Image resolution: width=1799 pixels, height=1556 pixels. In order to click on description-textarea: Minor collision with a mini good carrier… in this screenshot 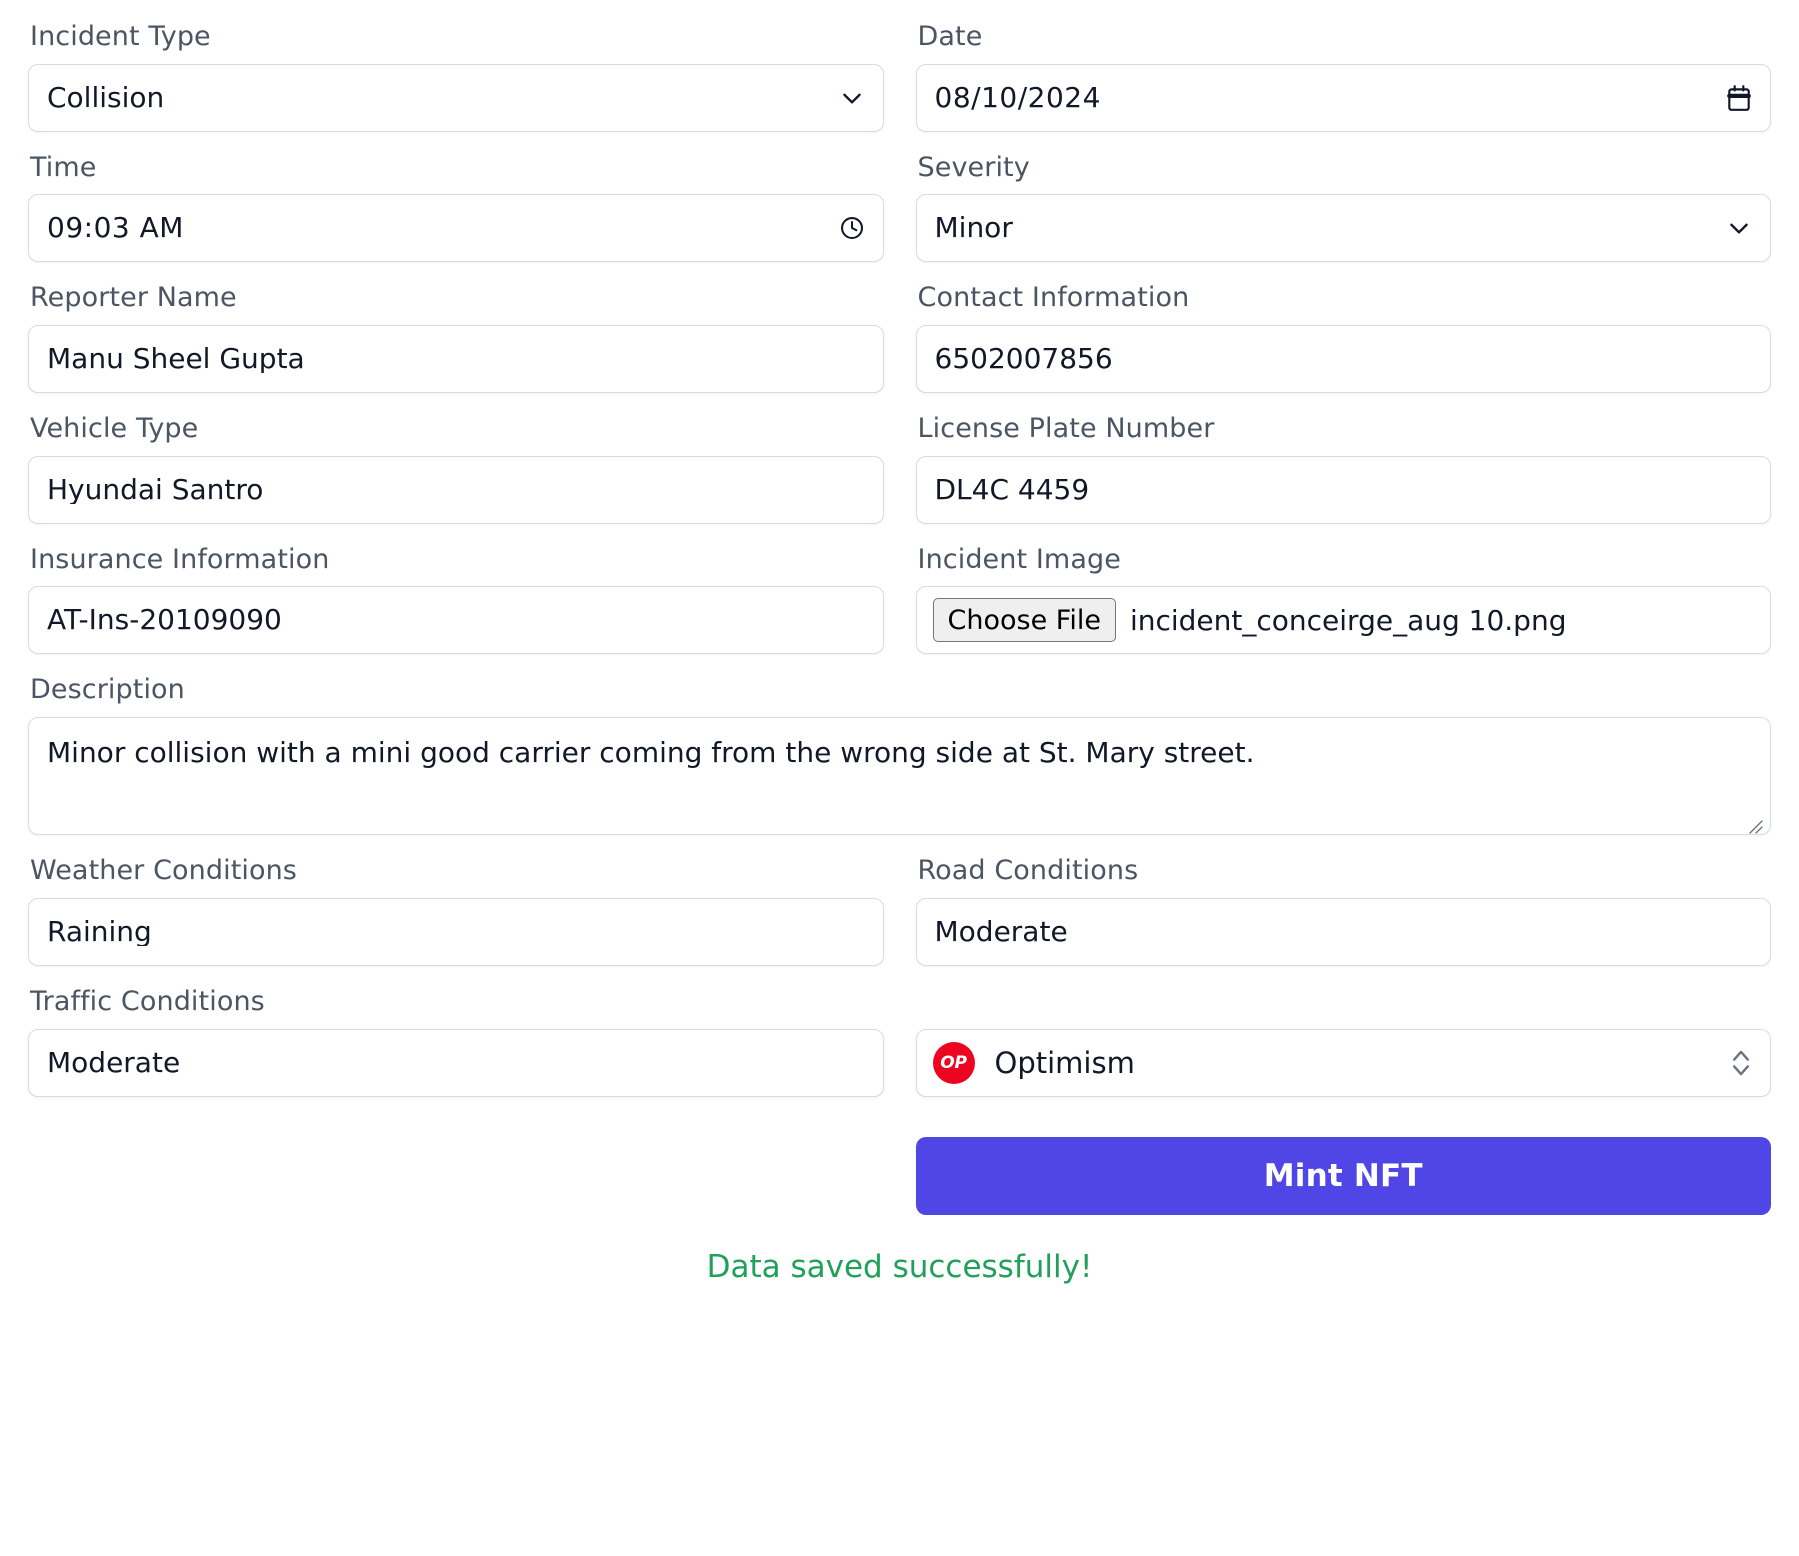, I will do `click(899, 776)`.